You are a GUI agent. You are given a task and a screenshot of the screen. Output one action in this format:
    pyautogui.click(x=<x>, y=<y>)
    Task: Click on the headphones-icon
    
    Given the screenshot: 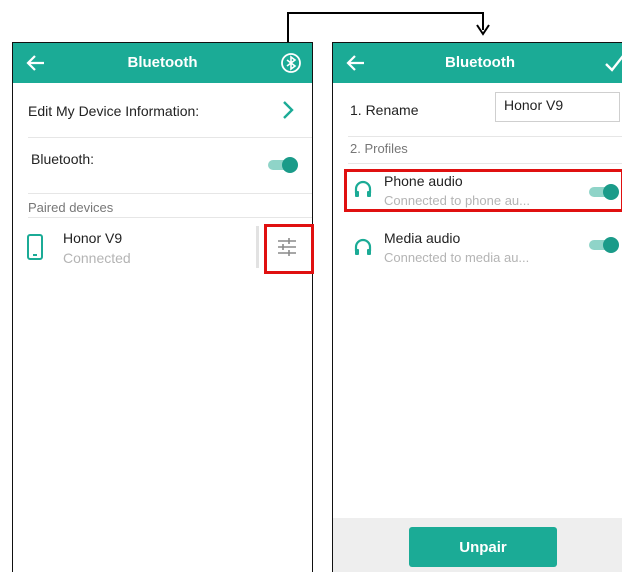 What is the action you would take?
    pyautogui.click(x=363, y=246)
    